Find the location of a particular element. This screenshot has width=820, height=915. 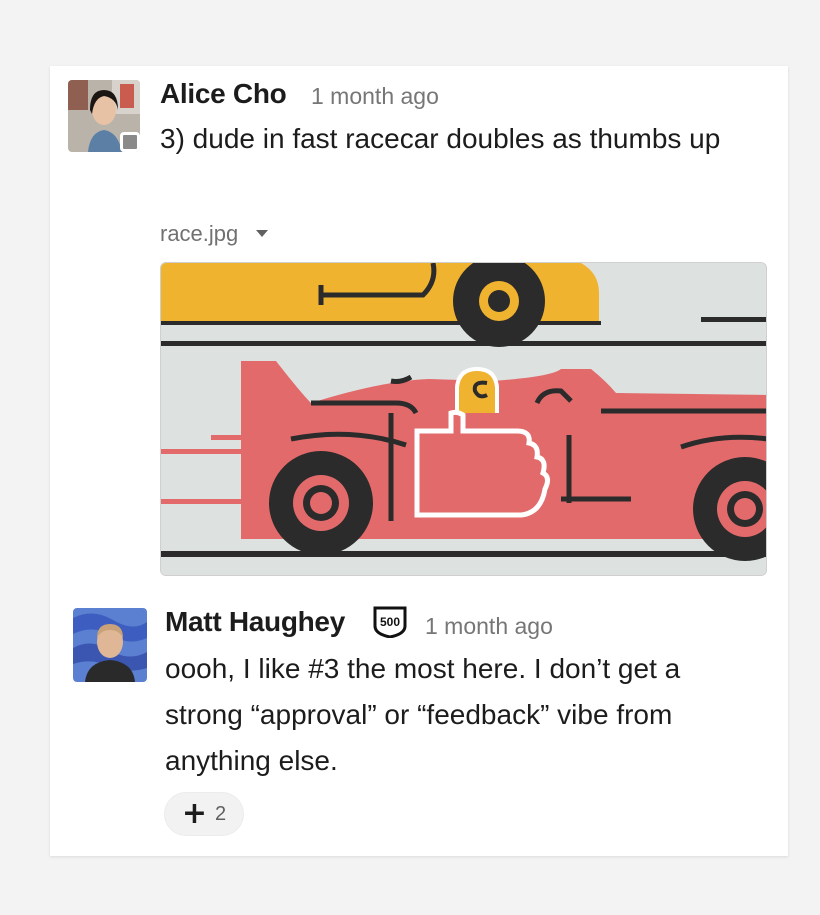

reaction-pill: + 2 is located at coordinates (204, 814).